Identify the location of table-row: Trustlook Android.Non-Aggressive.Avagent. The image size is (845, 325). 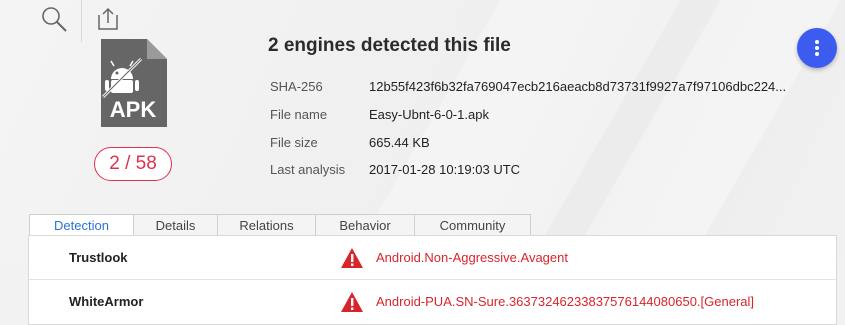
(432, 258).